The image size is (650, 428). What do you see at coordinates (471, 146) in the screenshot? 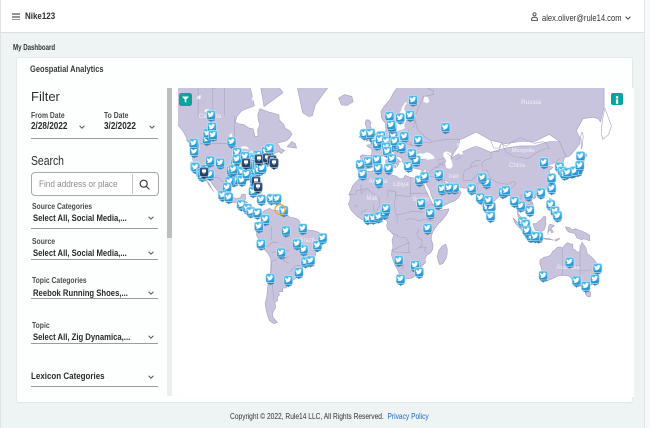
I see `svg-text: Kazakhstan` at bounding box center [471, 146].